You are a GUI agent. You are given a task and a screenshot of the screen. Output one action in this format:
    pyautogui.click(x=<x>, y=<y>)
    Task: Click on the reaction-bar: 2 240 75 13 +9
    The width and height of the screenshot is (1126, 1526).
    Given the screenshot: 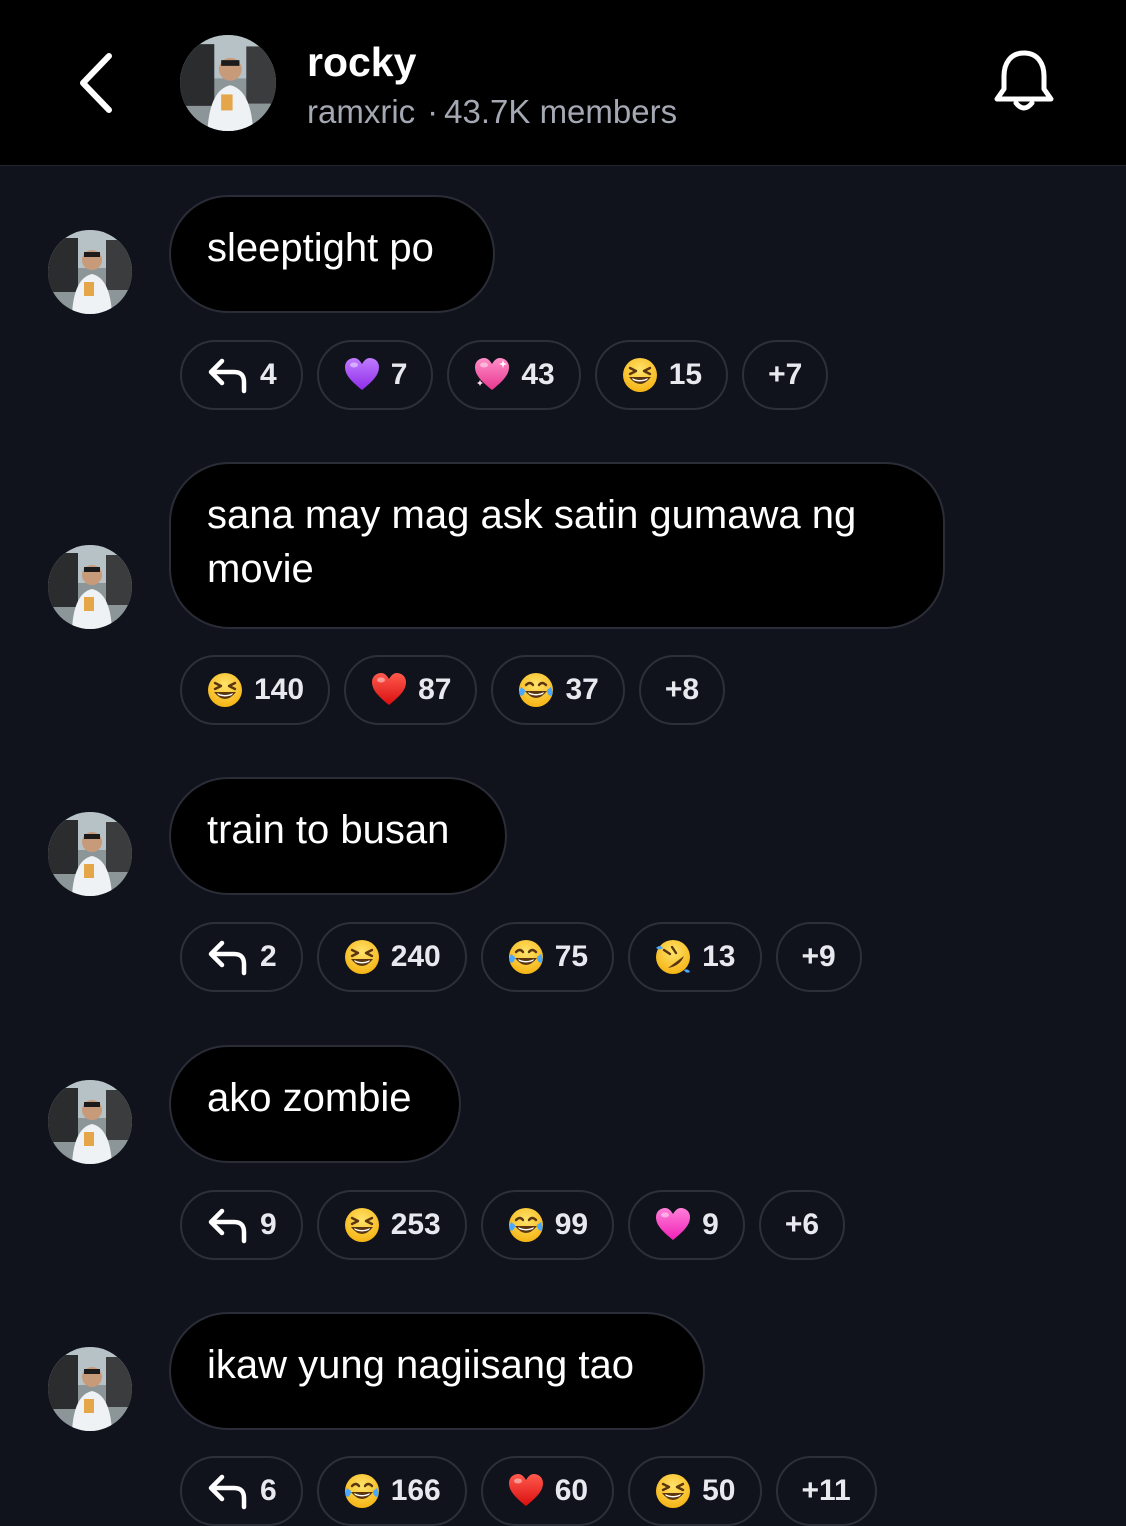 What is the action you would take?
    pyautogui.click(x=521, y=957)
    